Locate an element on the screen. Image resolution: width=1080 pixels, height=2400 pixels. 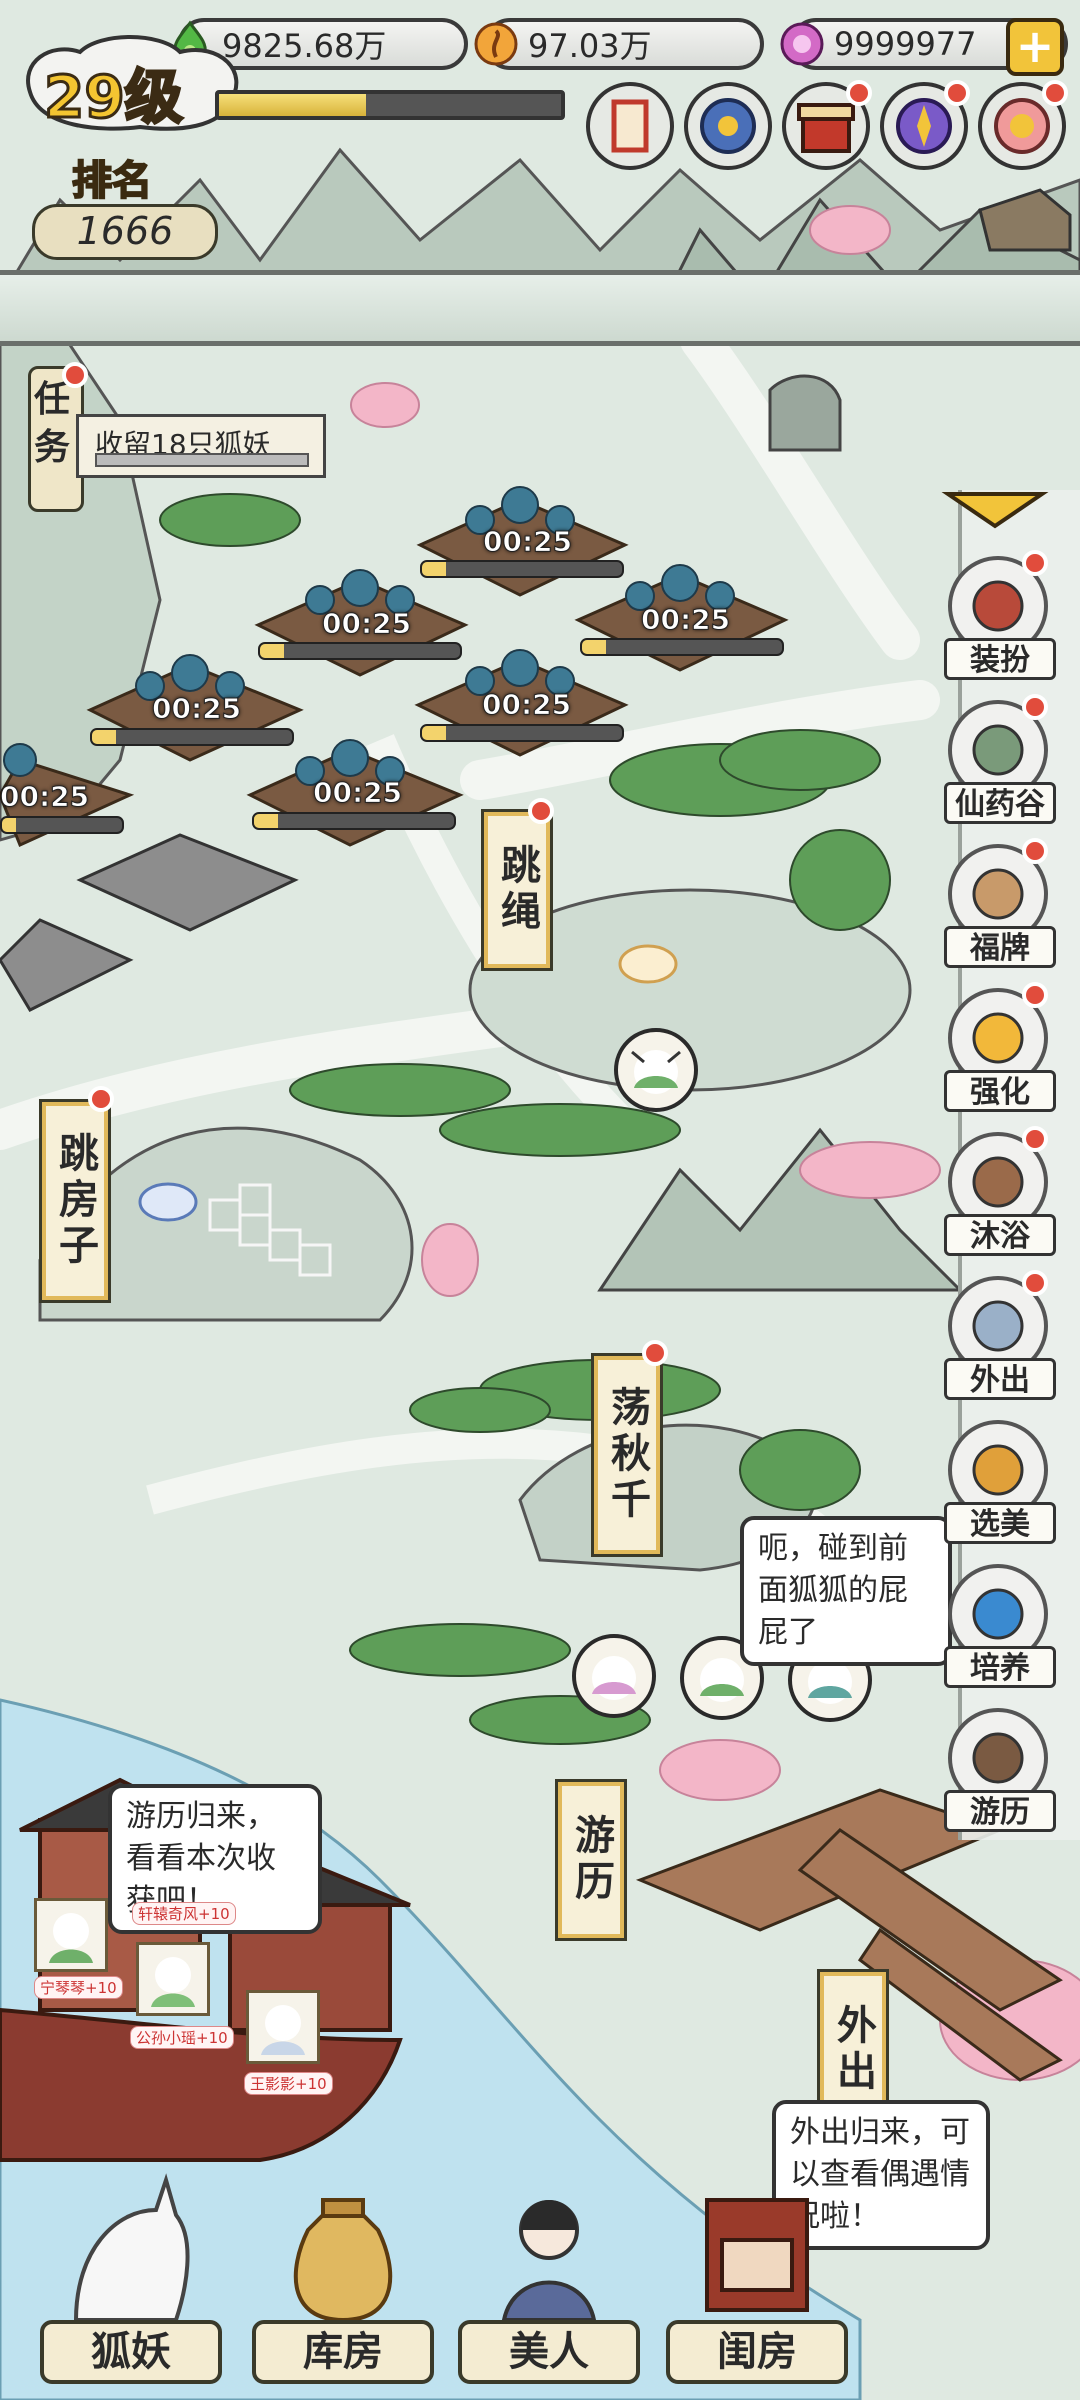
sign-hopscotch: 跳房子 is located at coordinates (75, 1201).